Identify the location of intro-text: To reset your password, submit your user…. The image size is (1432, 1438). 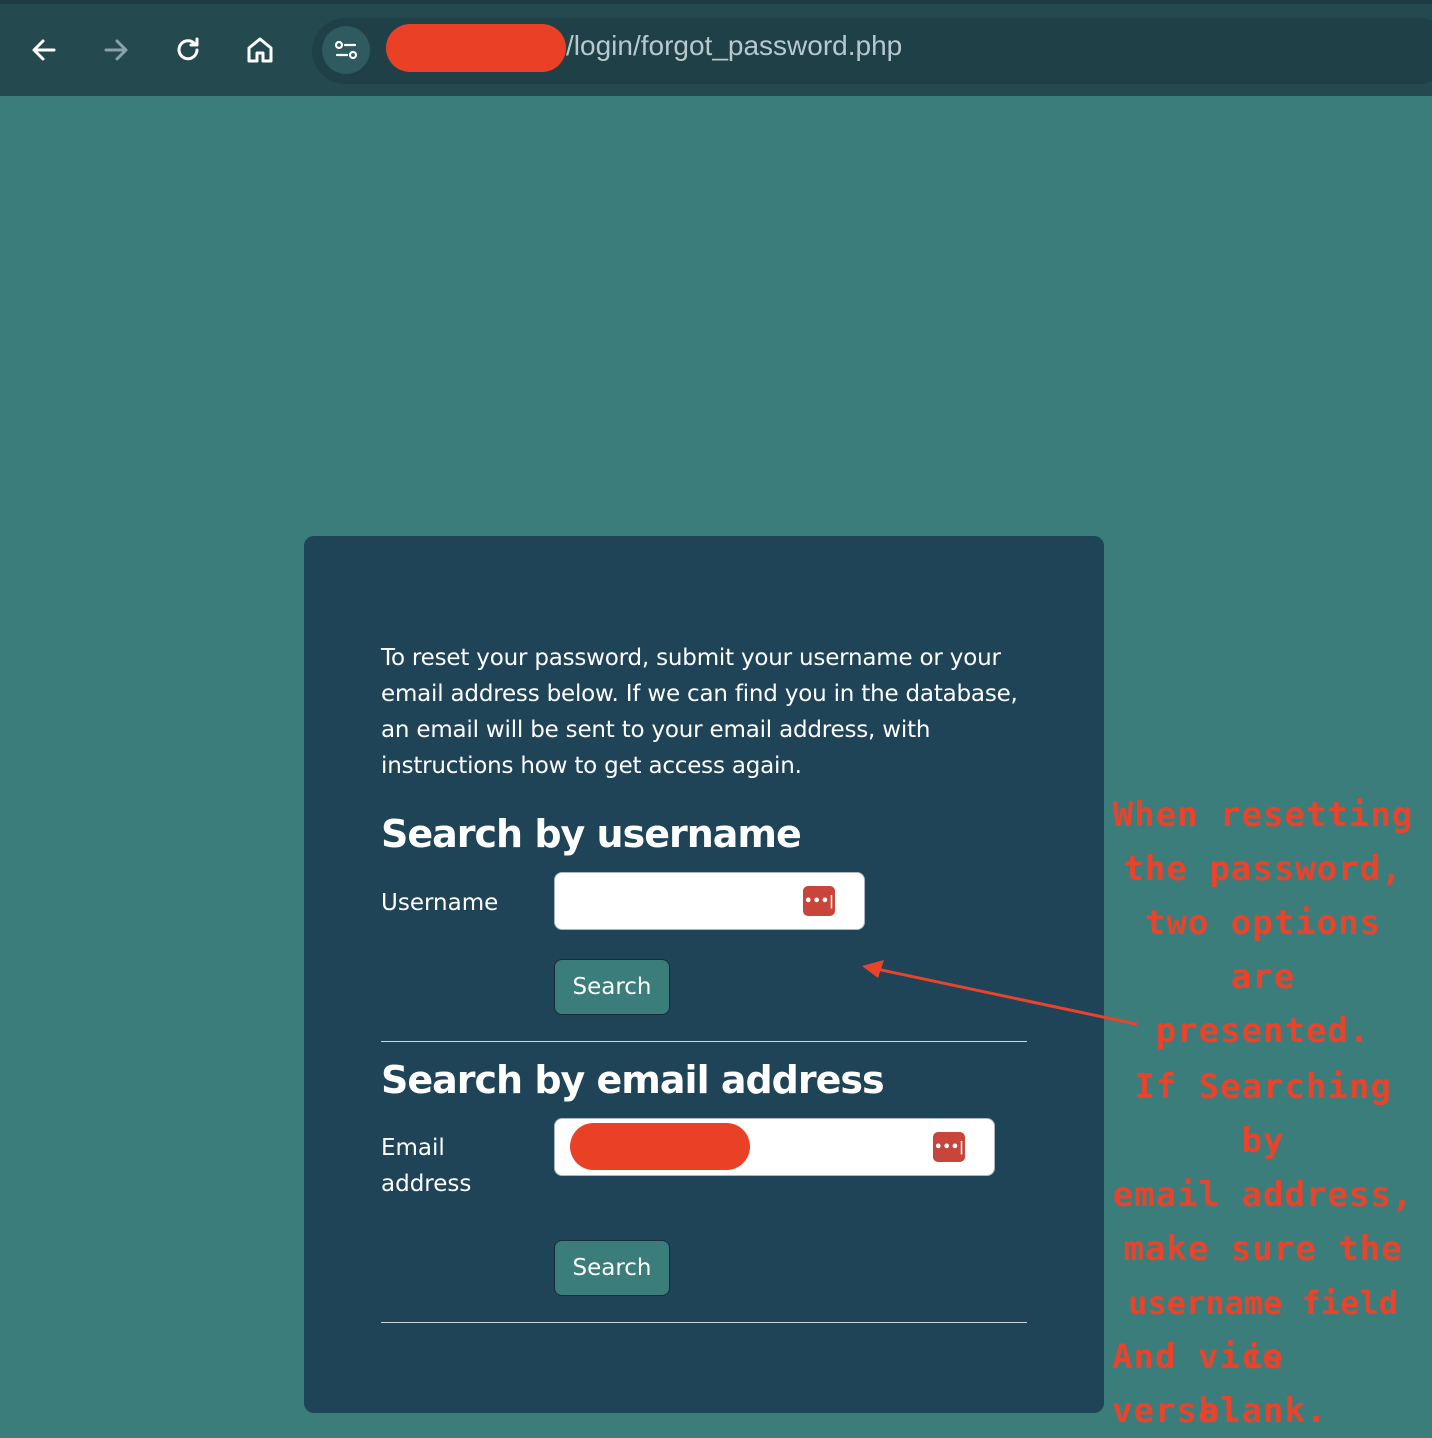
(699, 712).